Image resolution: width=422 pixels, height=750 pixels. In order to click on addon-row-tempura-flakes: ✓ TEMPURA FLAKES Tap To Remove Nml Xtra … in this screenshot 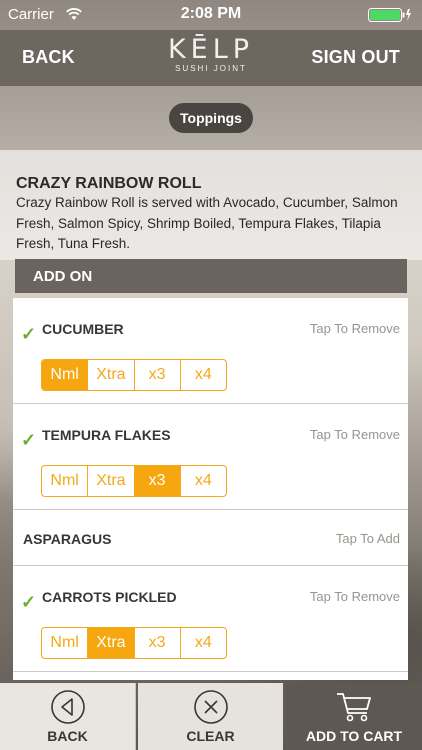, I will do `click(210, 457)`.